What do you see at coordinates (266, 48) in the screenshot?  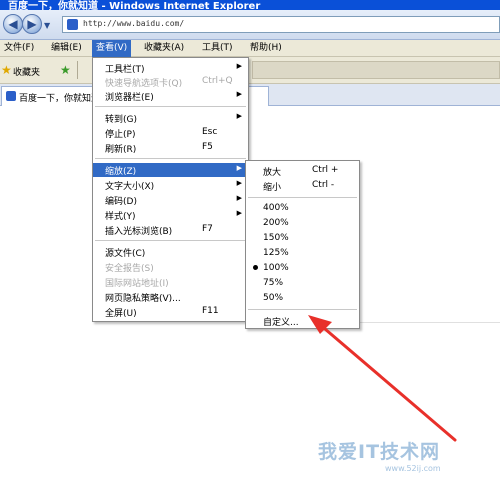 I see `menu-help: 帮助(H)` at bounding box center [266, 48].